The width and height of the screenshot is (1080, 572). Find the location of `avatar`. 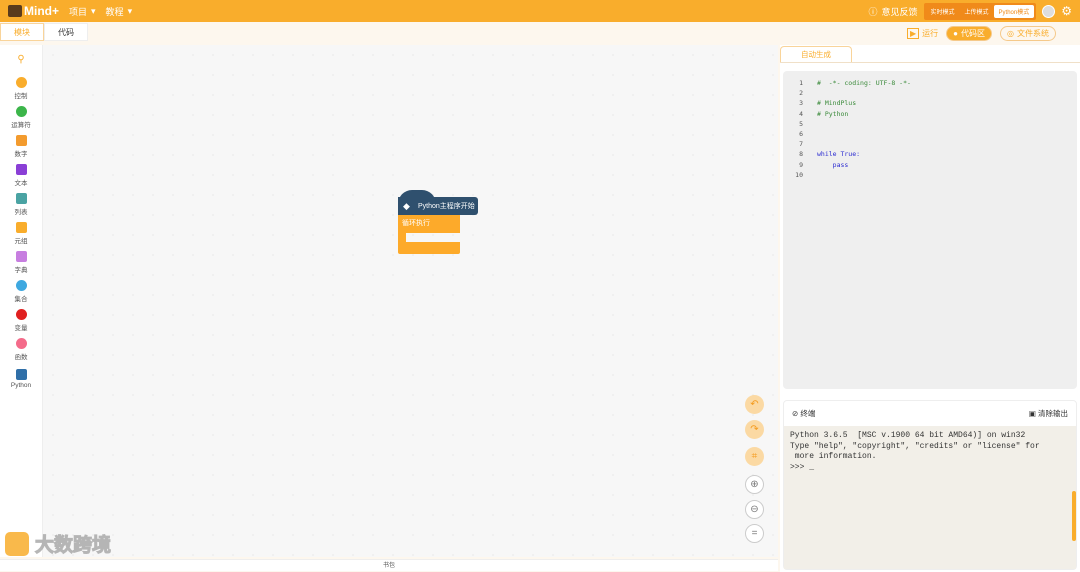

avatar is located at coordinates (1049, 11).